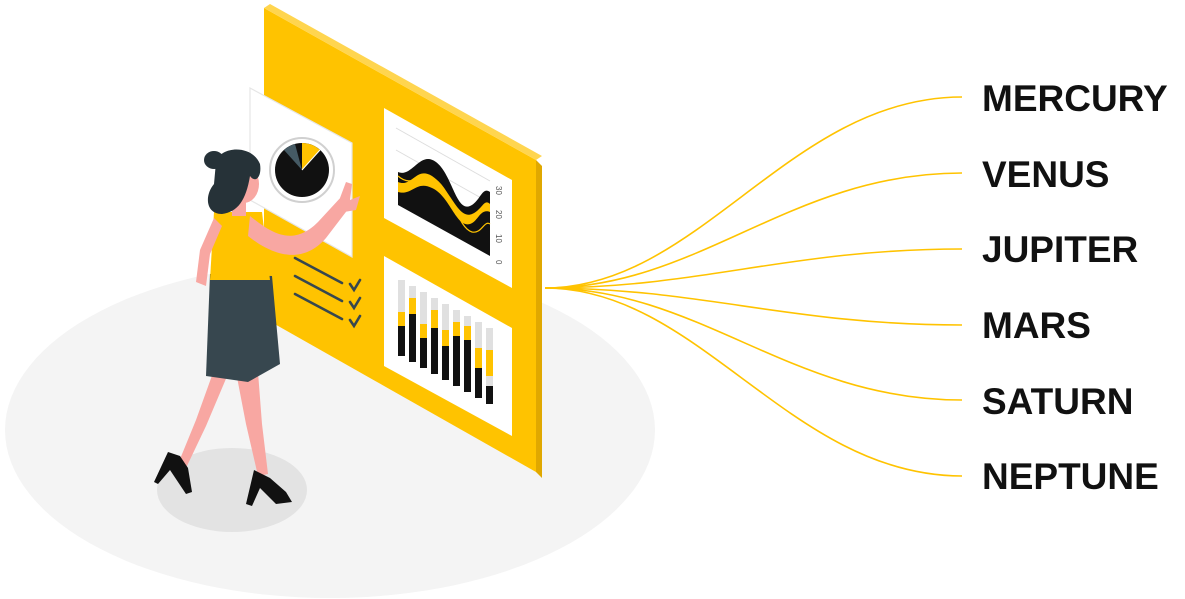  I want to click on wave-tick-label-20: 20, so click(498, 214).